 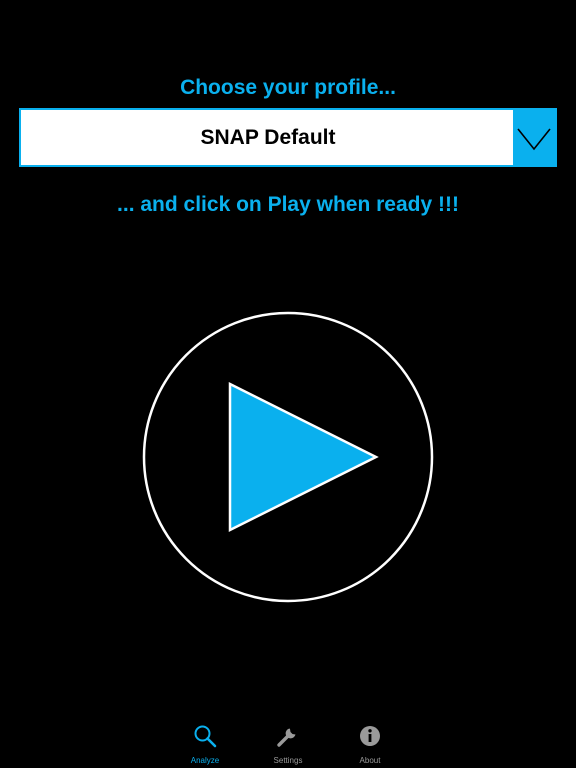 What do you see at coordinates (288, 760) in the screenshot?
I see `tab-label-settings: Settings` at bounding box center [288, 760].